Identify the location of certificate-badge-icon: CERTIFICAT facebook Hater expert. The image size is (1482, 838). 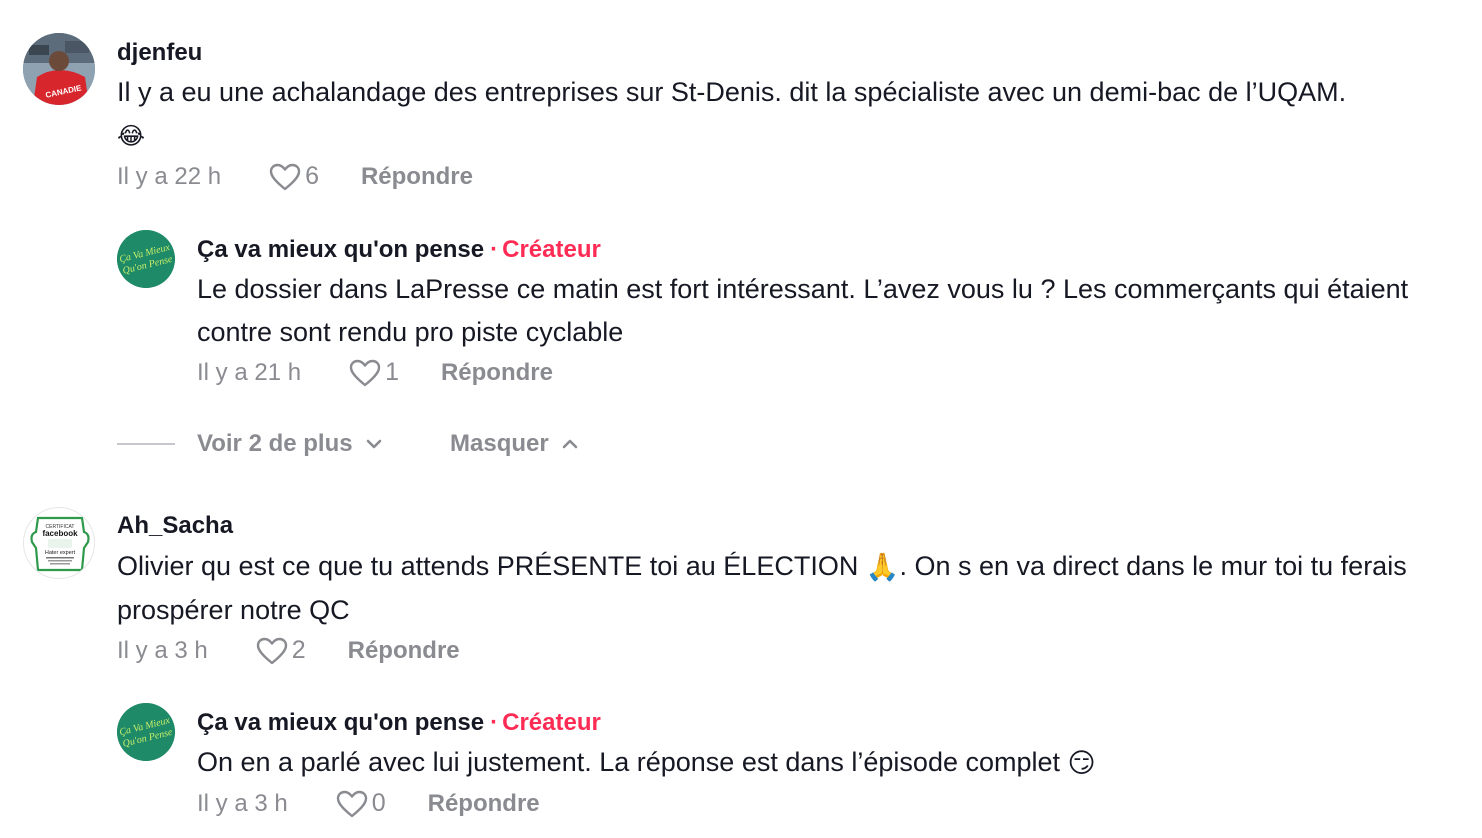
(60, 544).